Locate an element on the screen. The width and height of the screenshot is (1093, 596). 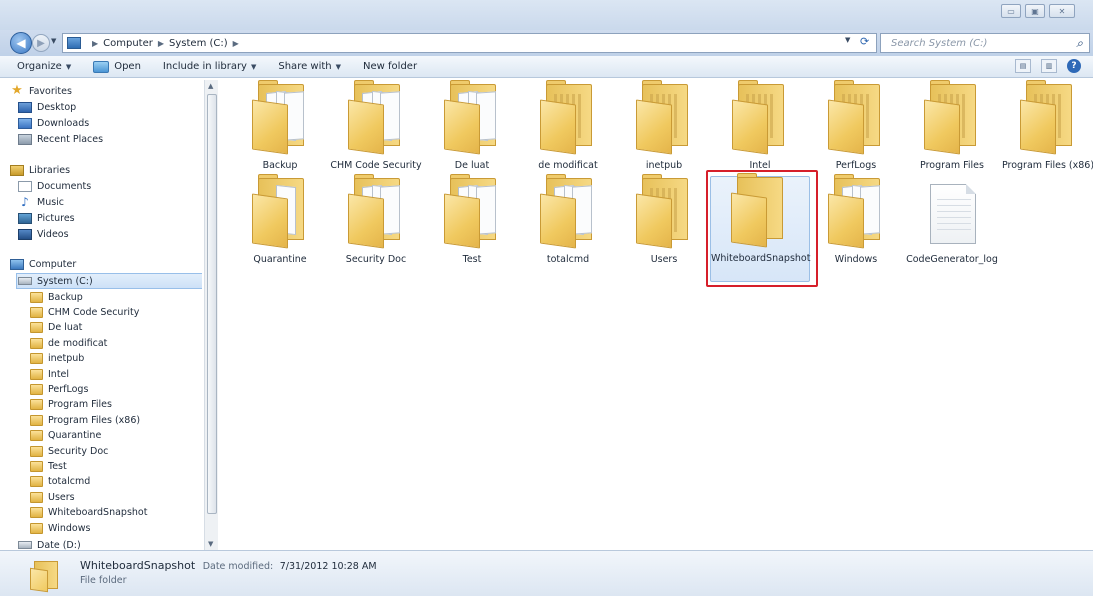
file-item-de-luat: De luat is located at coordinates (472, 133).